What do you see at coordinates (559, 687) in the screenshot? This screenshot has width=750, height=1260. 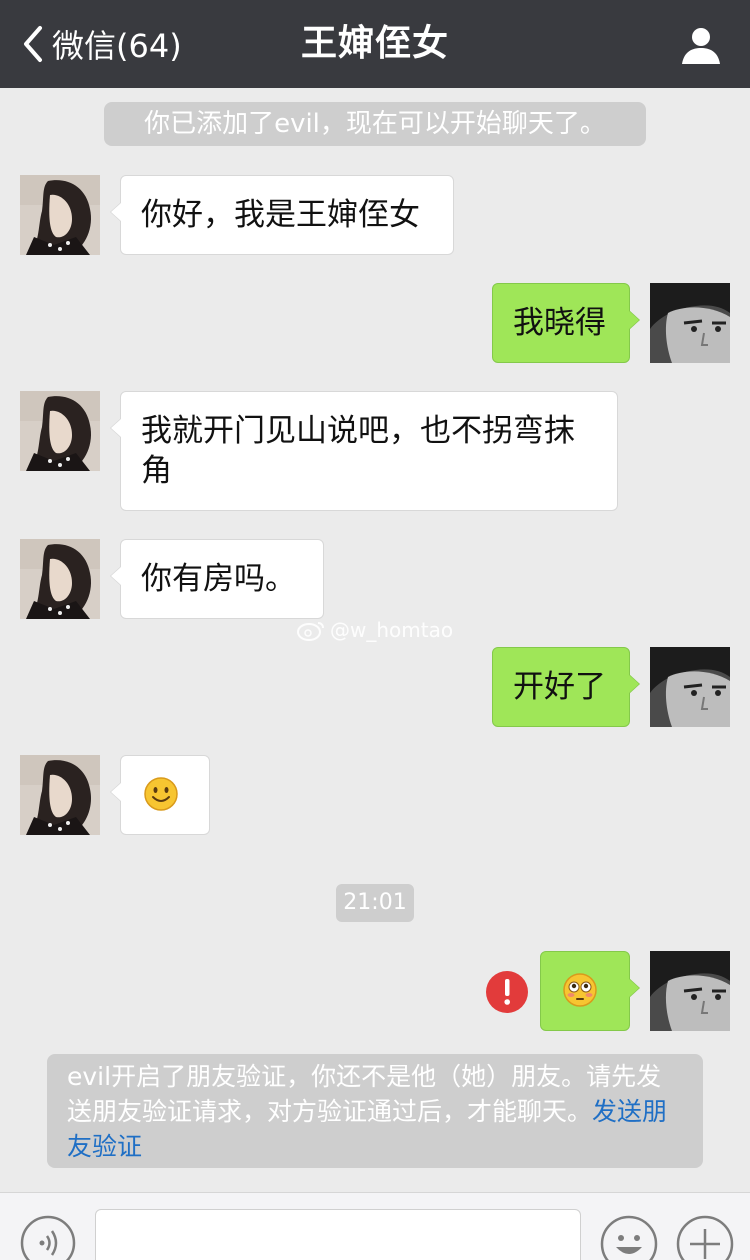 I see `message-text: 开好了` at bounding box center [559, 687].